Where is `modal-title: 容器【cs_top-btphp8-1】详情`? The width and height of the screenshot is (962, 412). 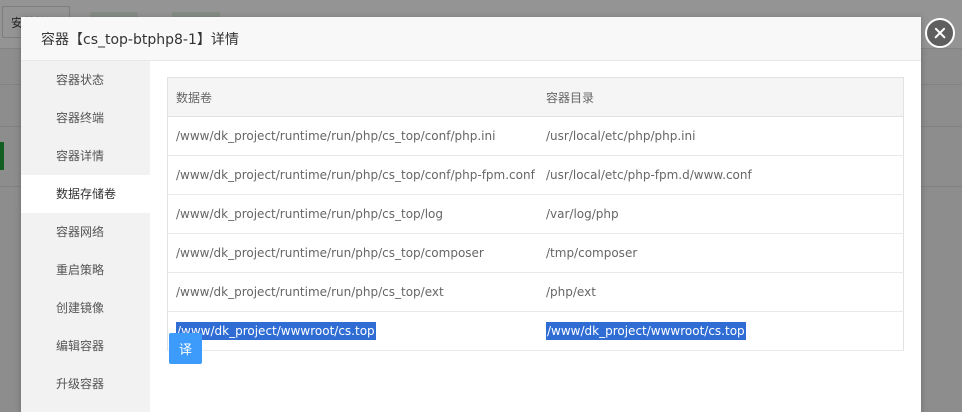
modal-title: 容器【cs_top-btphp8-1】详情 is located at coordinates (140, 40).